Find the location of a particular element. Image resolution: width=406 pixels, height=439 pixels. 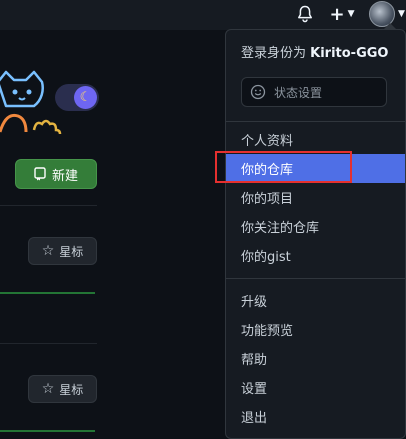

top-header: + ▼ ▼ is located at coordinates (203, 15).